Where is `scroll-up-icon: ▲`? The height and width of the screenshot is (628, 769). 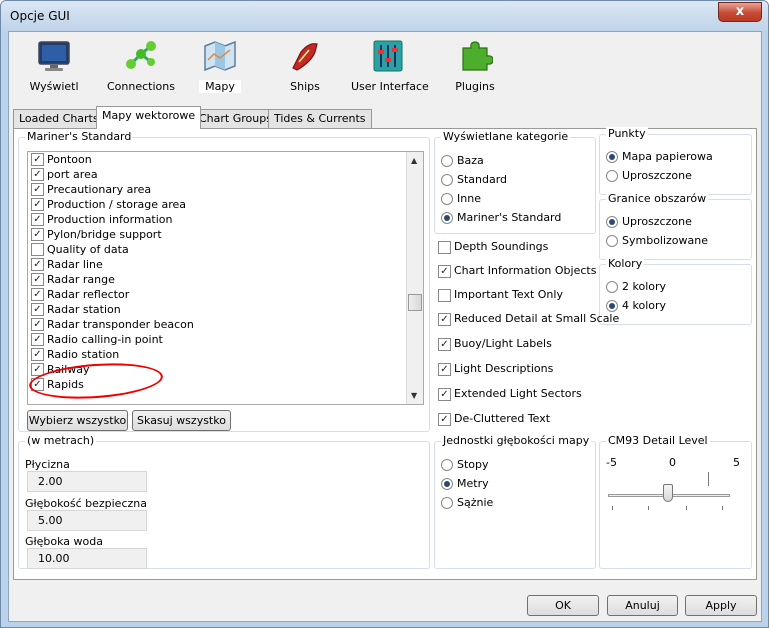 scroll-up-icon: ▲ is located at coordinates (414, 160).